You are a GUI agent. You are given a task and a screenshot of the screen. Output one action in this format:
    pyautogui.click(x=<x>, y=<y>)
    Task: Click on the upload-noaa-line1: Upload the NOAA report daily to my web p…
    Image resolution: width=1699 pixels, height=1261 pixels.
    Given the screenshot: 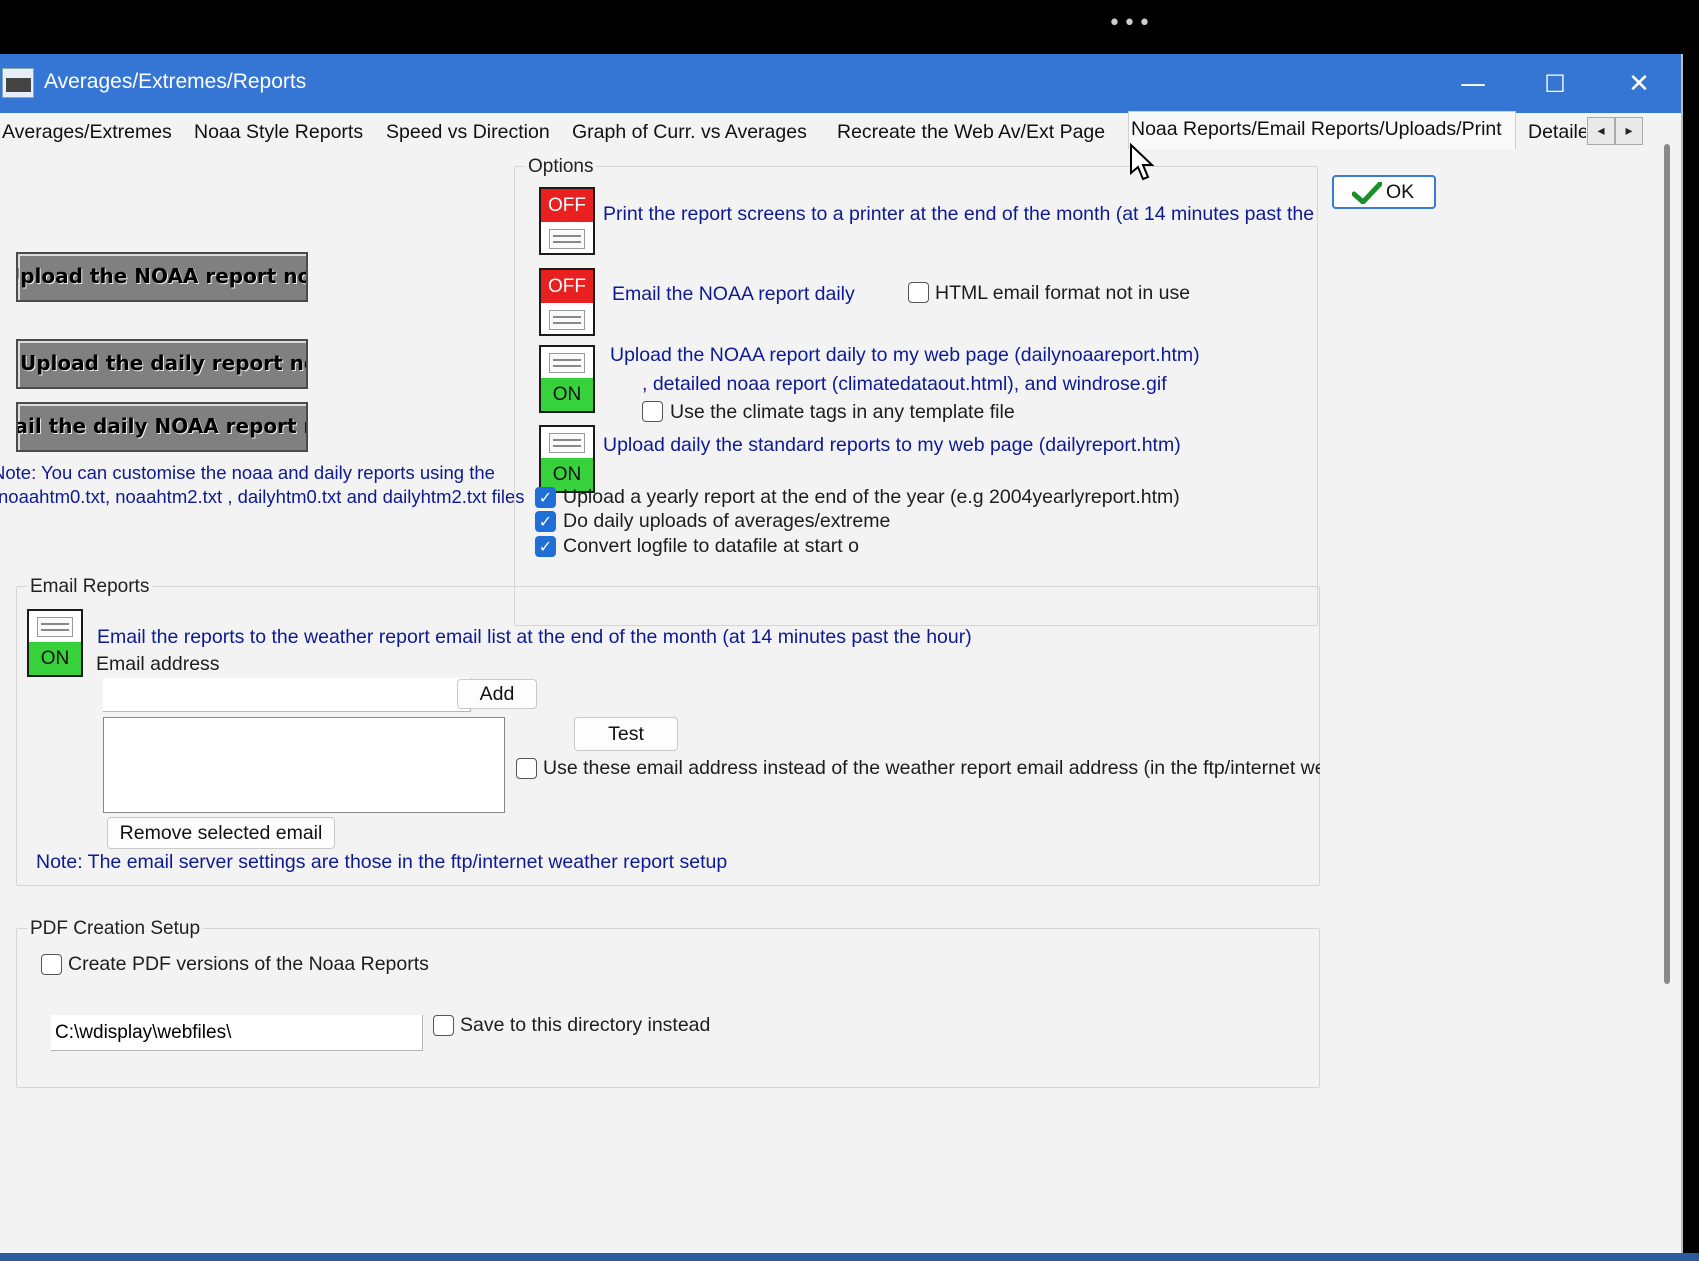 What is the action you would take?
    pyautogui.click(x=905, y=355)
    